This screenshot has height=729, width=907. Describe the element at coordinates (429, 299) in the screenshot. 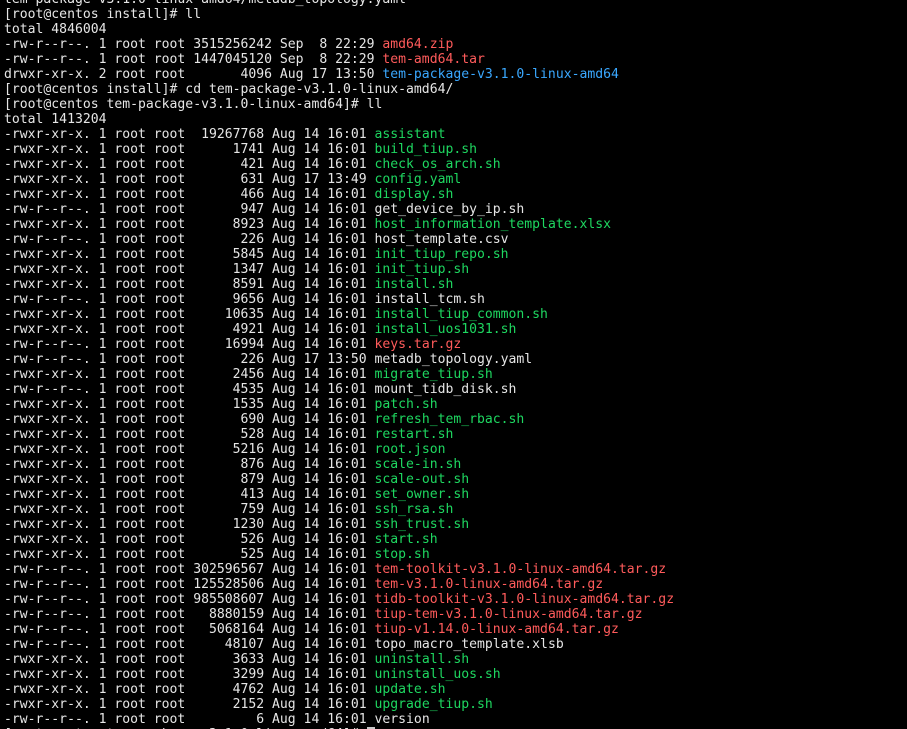

I see `file-name: install_tcm.sh` at that location.